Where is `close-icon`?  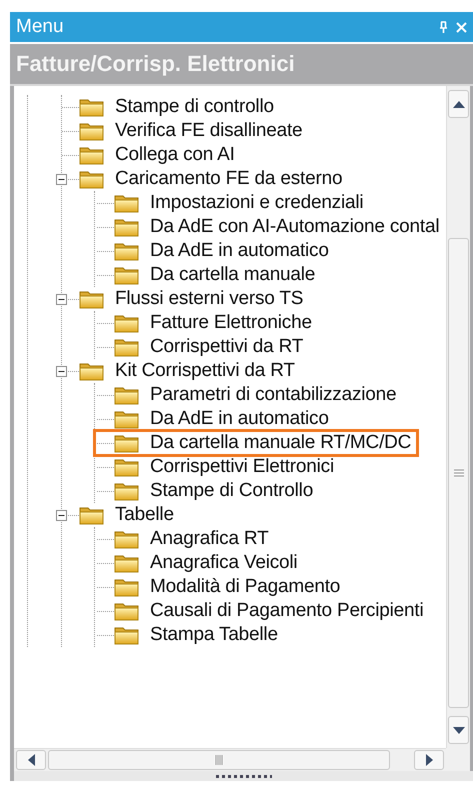
close-icon is located at coordinates (461, 27).